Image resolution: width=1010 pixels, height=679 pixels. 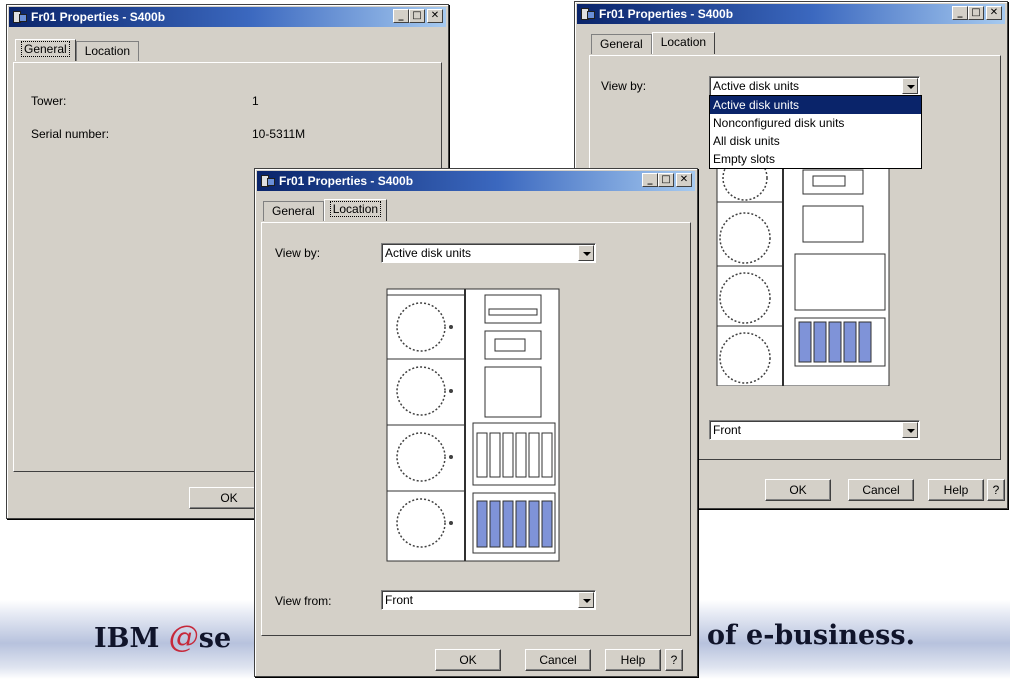 What do you see at coordinates (279, 134) in the screenshot?
I see `serial-number-value: 10-5311M` at bounding box center [279, 134].